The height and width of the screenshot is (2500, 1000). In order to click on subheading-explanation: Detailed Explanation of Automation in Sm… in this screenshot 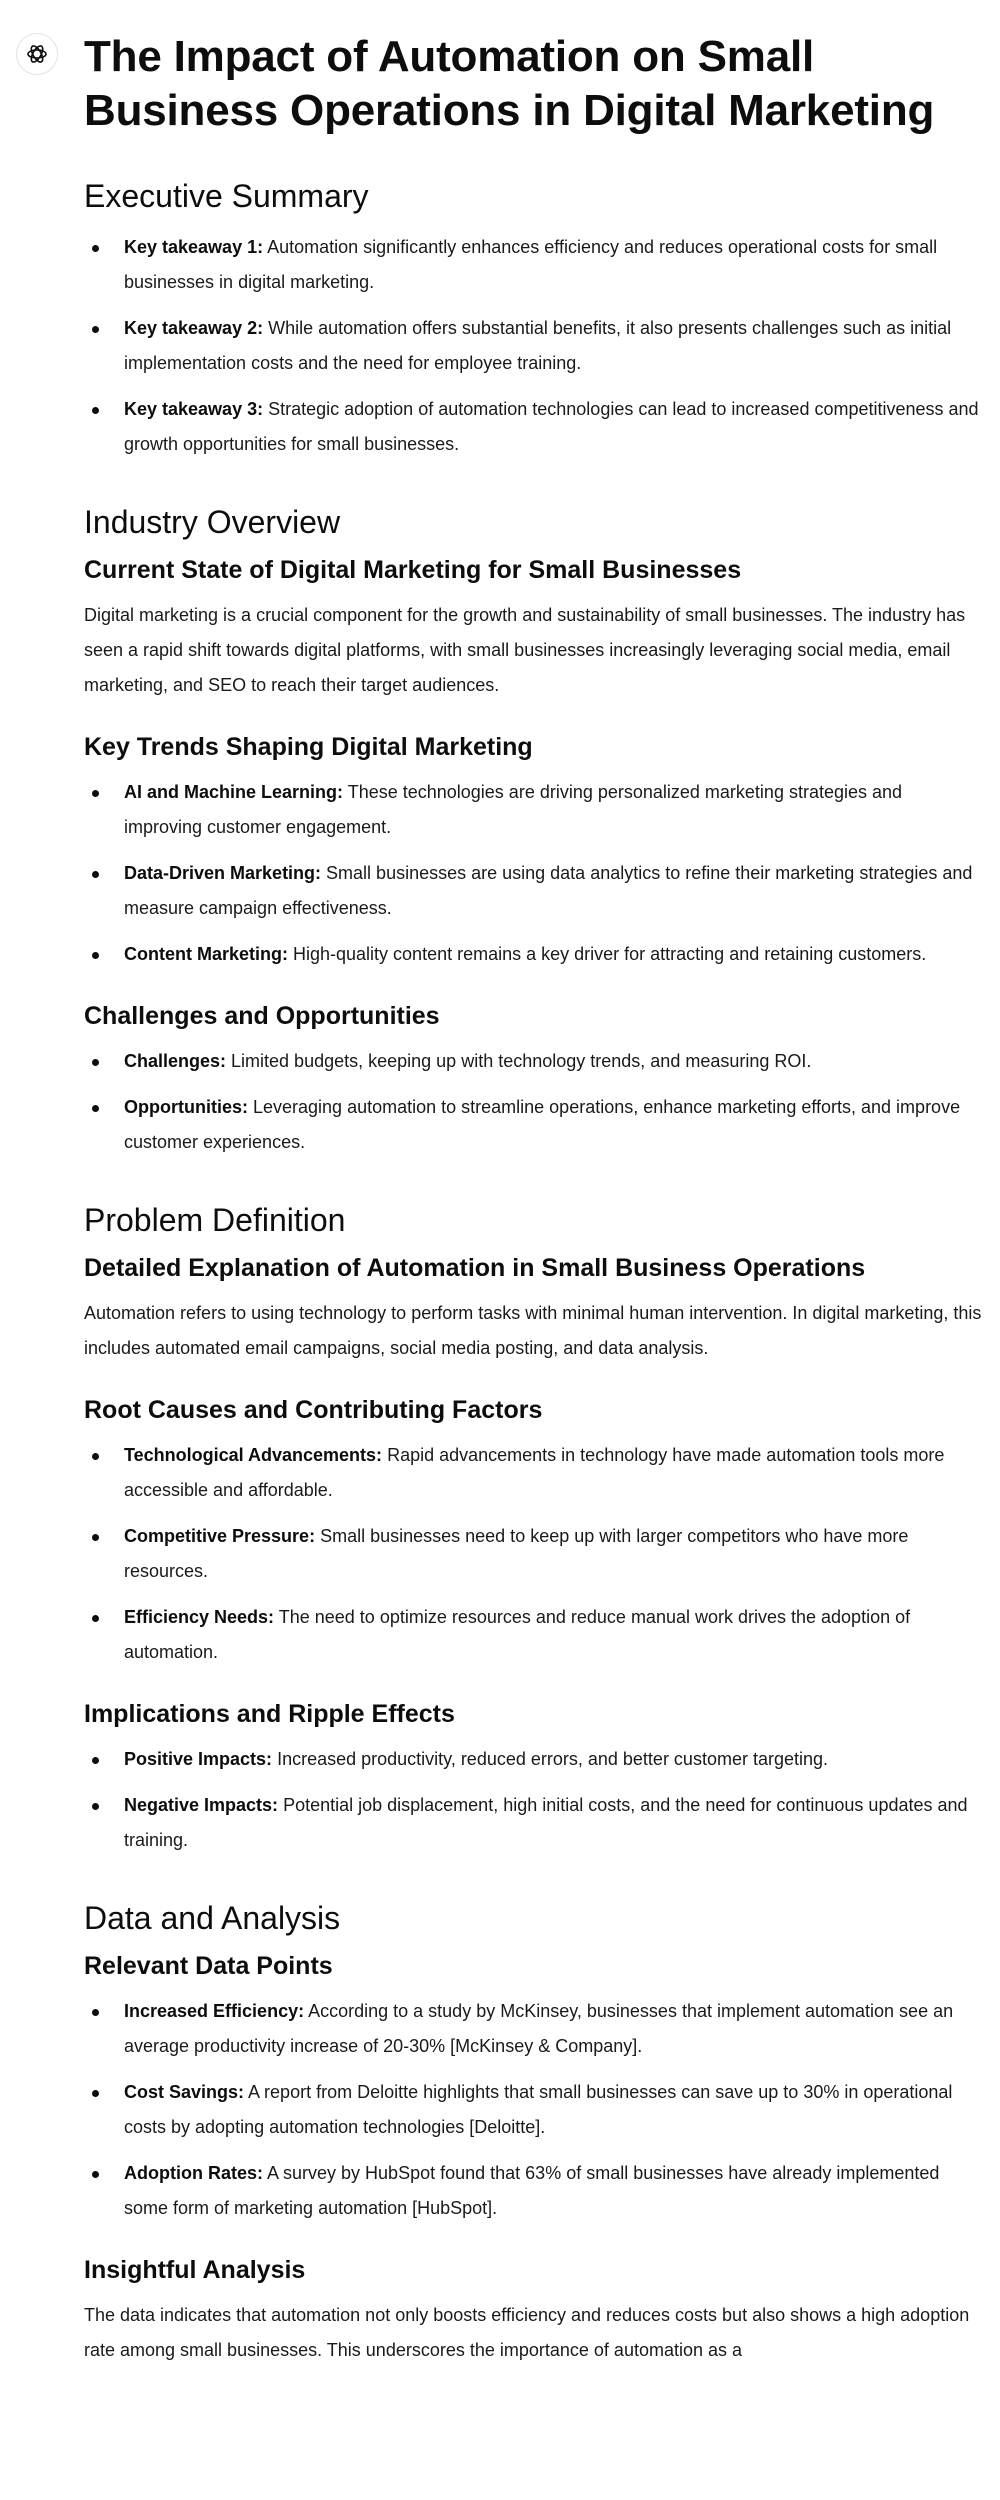, I will do `click(475, 1268)`.